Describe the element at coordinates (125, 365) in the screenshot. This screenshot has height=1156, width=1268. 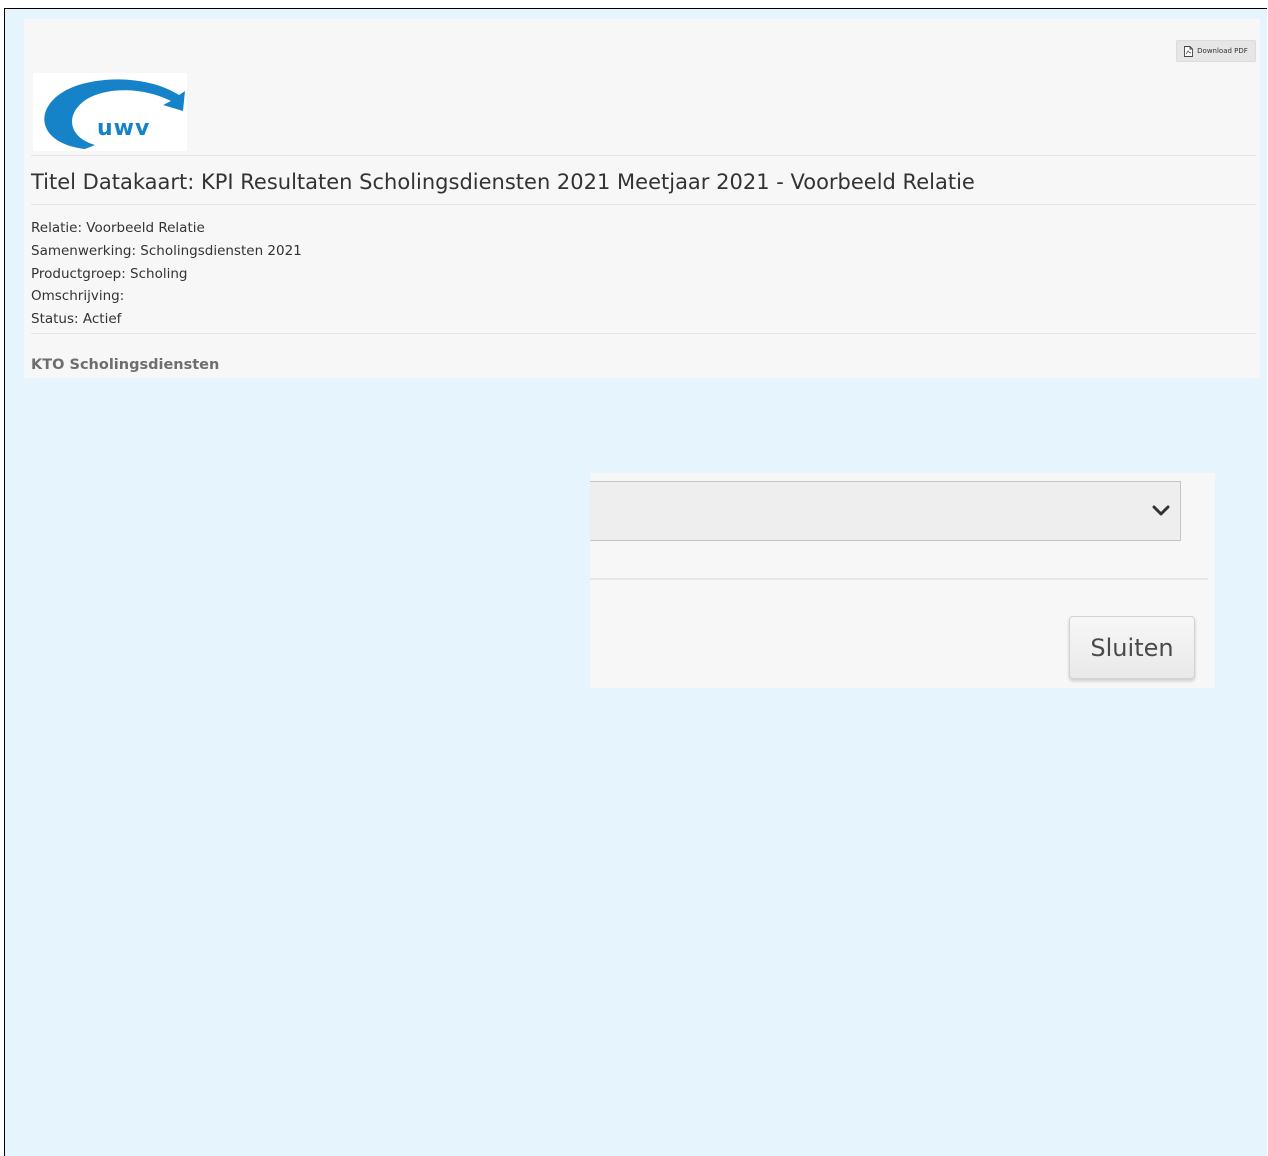
I see `section-heading: KTO Scholingsdiensten` at that location.